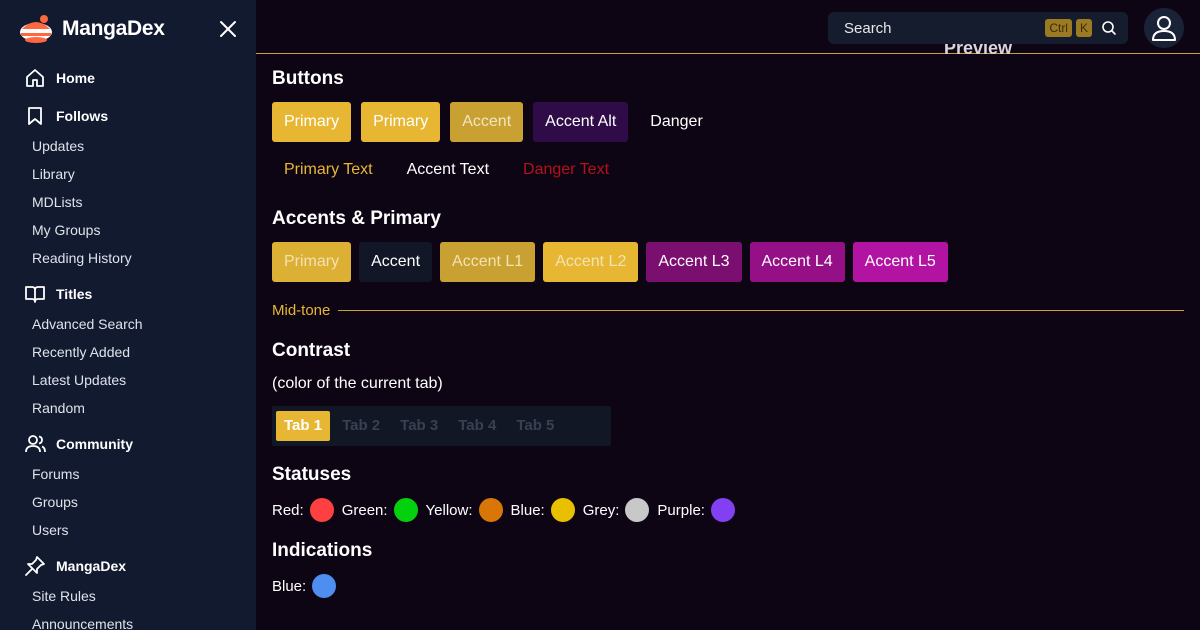  What do you see at coordinates (477, 426) in the screenshot?
I see `tab-4: Tab 4` at bounding box center [477, 426].